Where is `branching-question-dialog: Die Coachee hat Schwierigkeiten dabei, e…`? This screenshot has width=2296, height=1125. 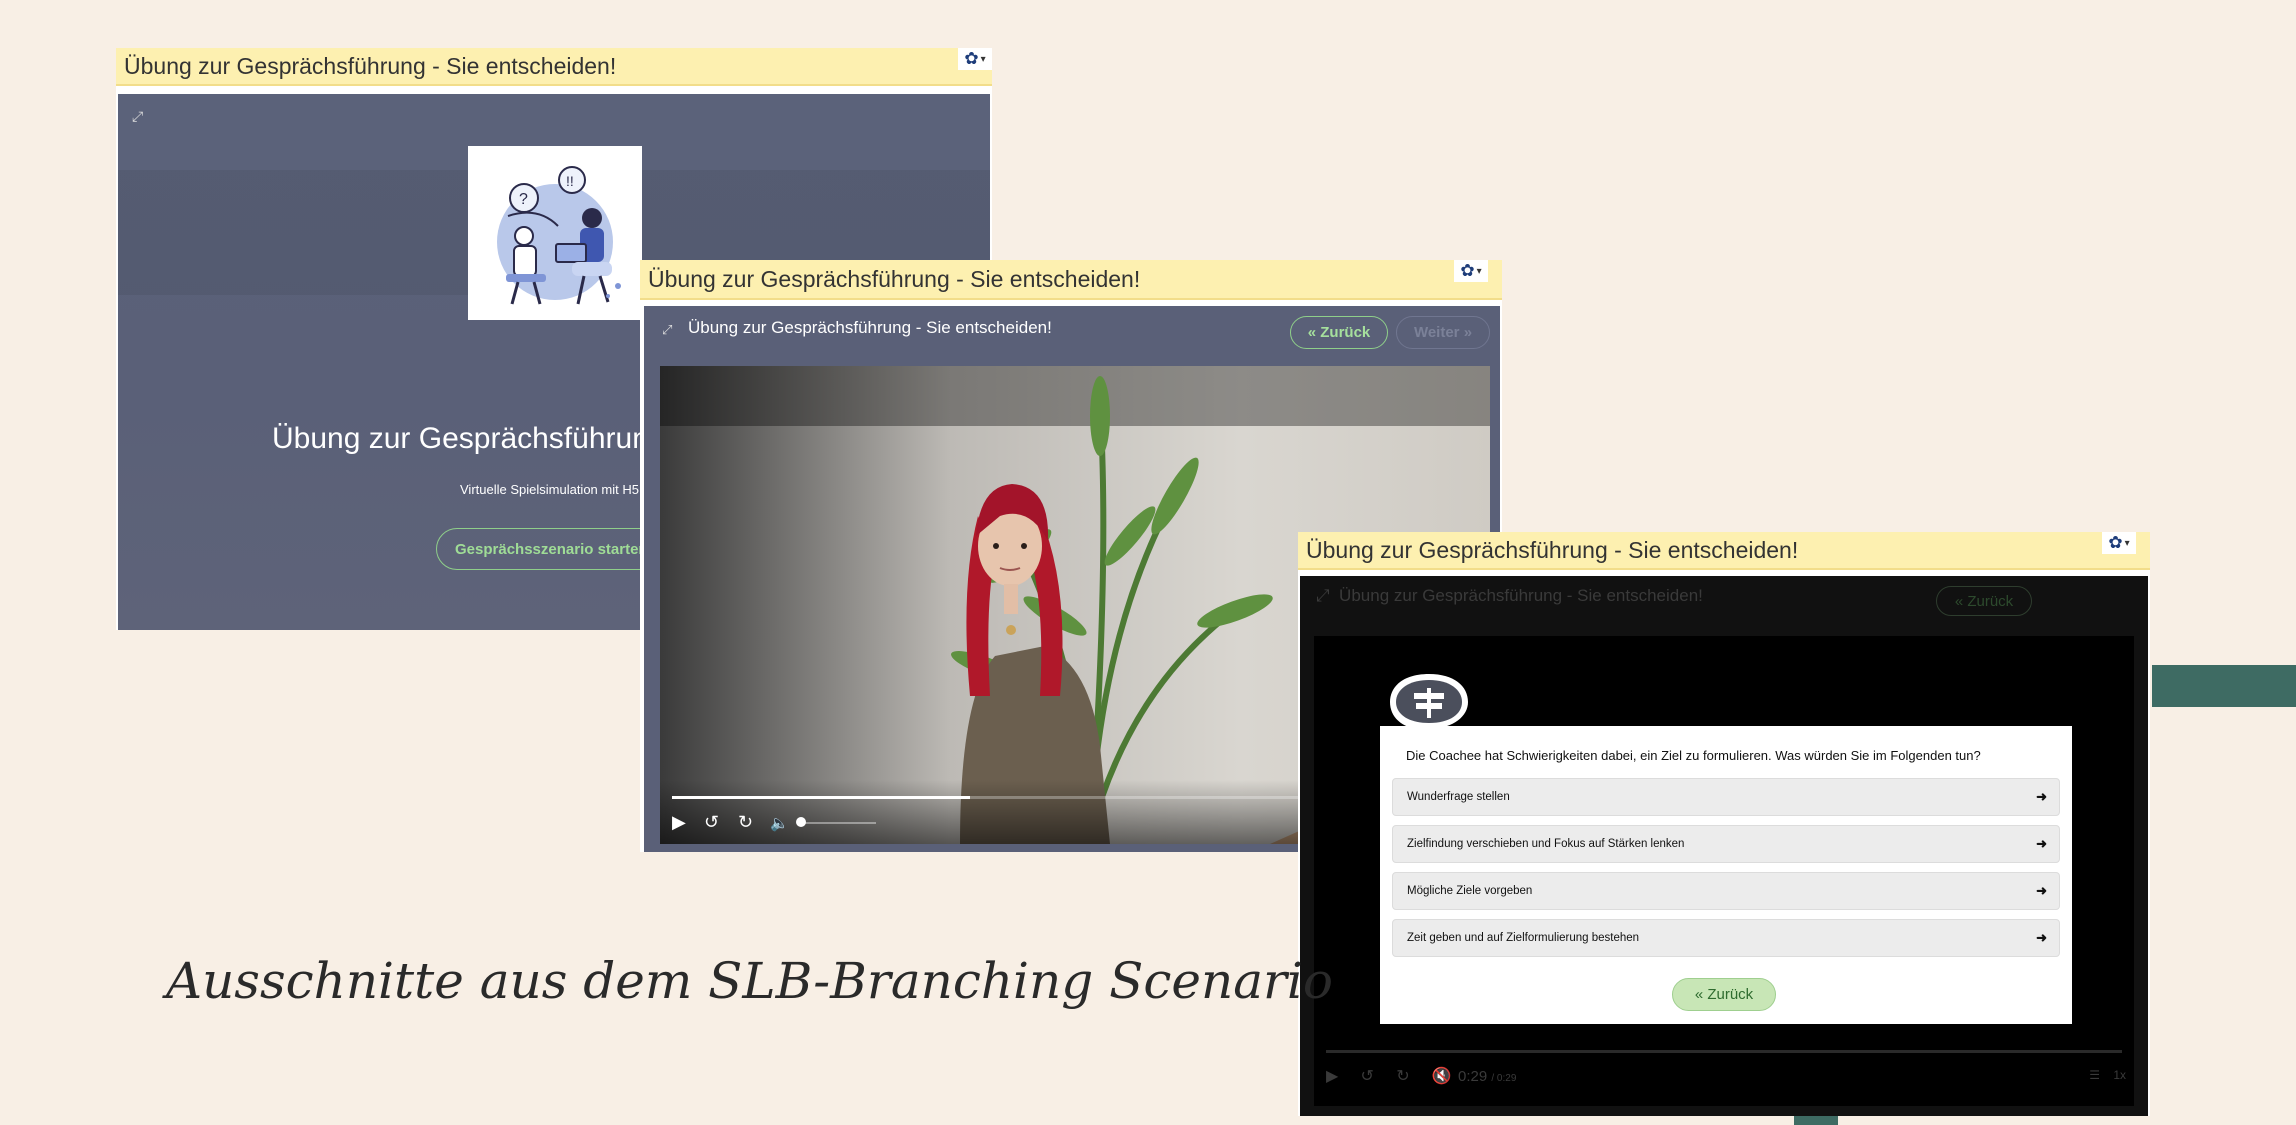
branching-question-dialog: Die Coachee hat Schwierigkeiten dabei, e… is located at coordinates (1726, 875).